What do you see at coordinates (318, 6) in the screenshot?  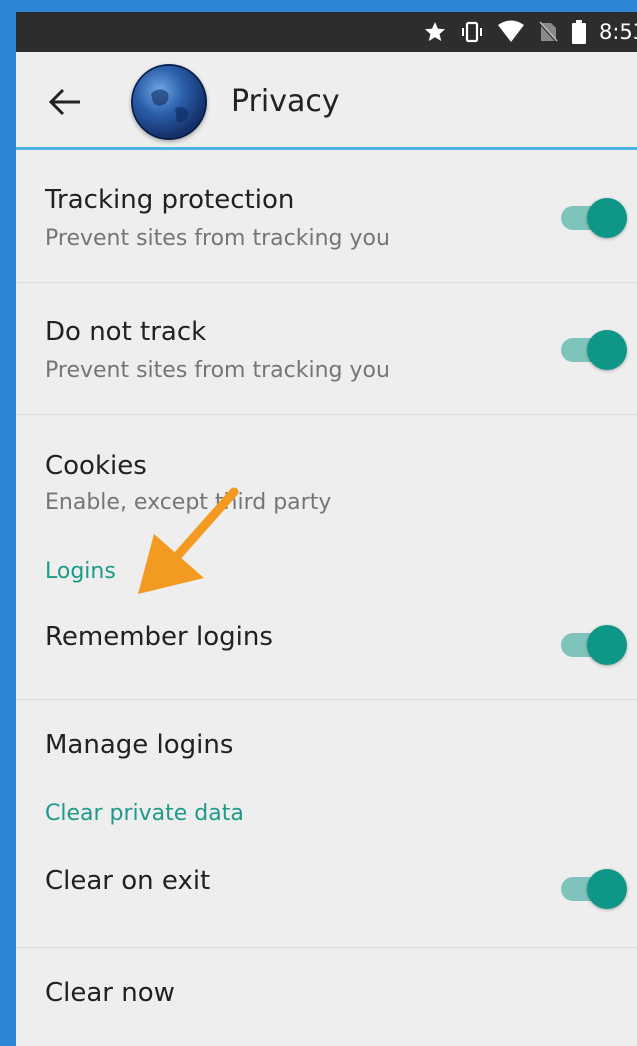 I see `screenshot-frame-top` at bounding box center [318, 6].